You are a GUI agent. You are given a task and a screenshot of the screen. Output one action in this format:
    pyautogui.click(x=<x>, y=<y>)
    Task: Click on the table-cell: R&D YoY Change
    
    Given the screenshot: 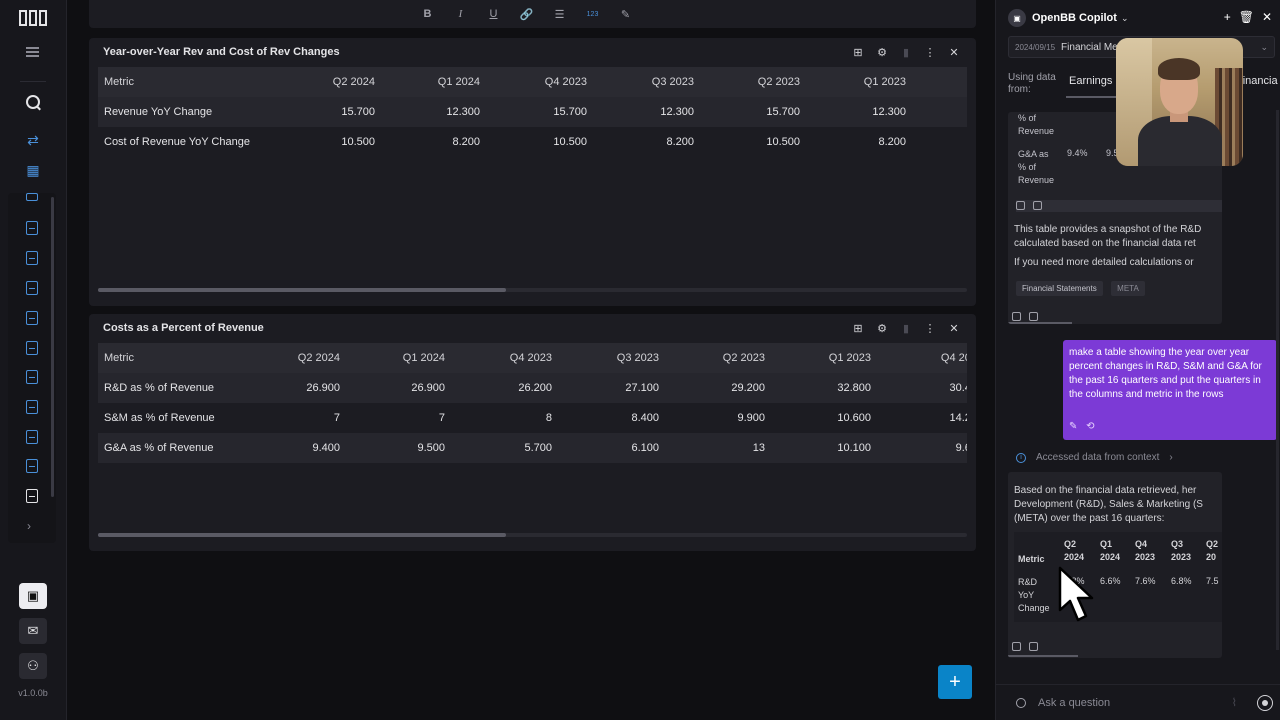 What is the action you would take?
    pyautogui.click(x=1034, y=595)
    